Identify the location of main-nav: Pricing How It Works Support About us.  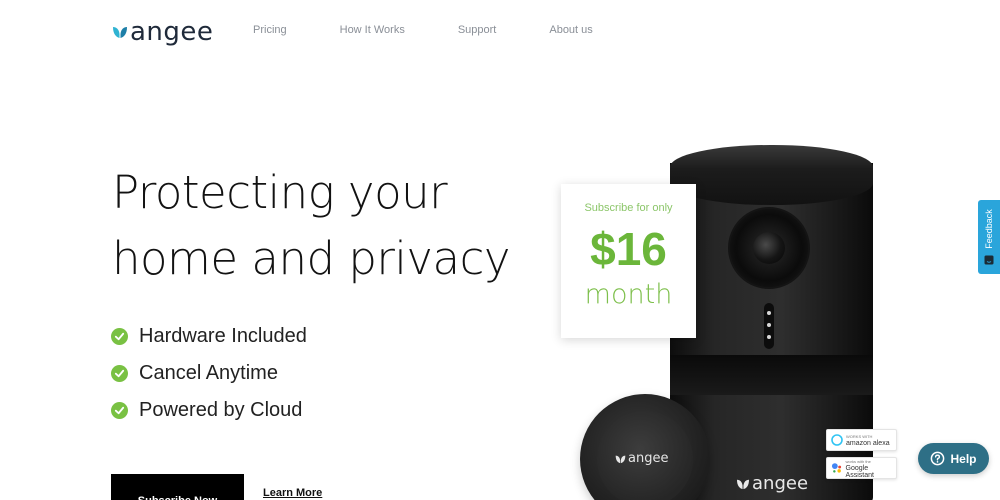
(423, 30).